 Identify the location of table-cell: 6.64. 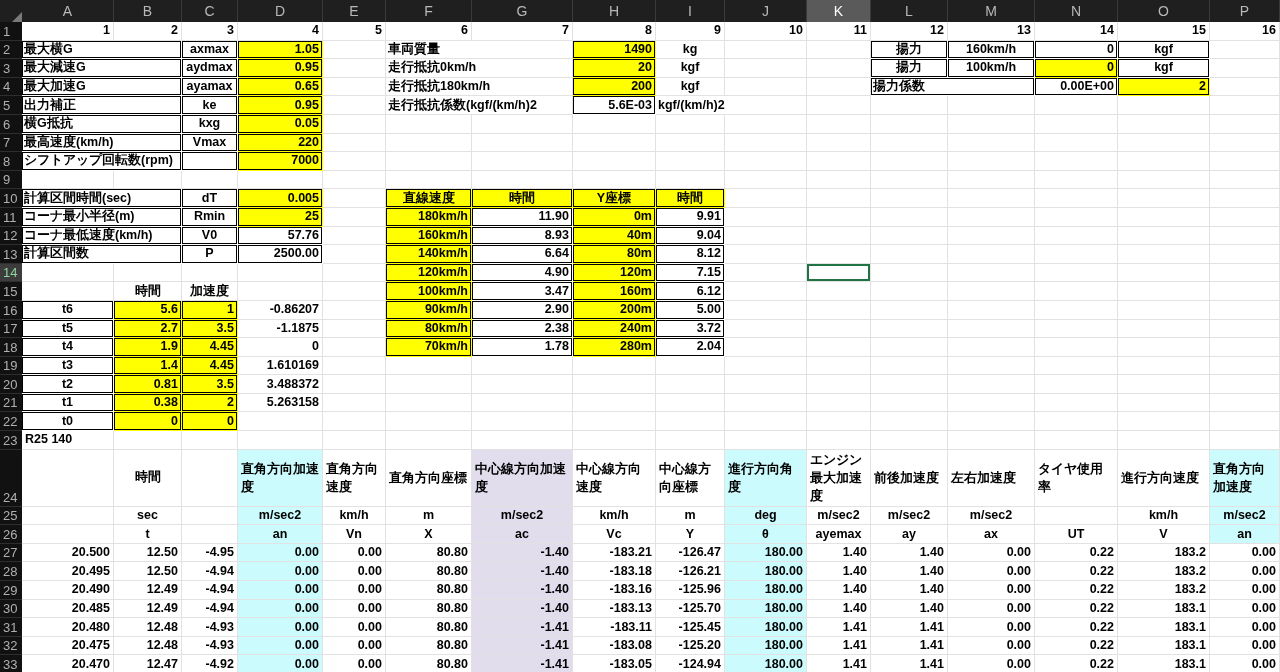
(522, 254).